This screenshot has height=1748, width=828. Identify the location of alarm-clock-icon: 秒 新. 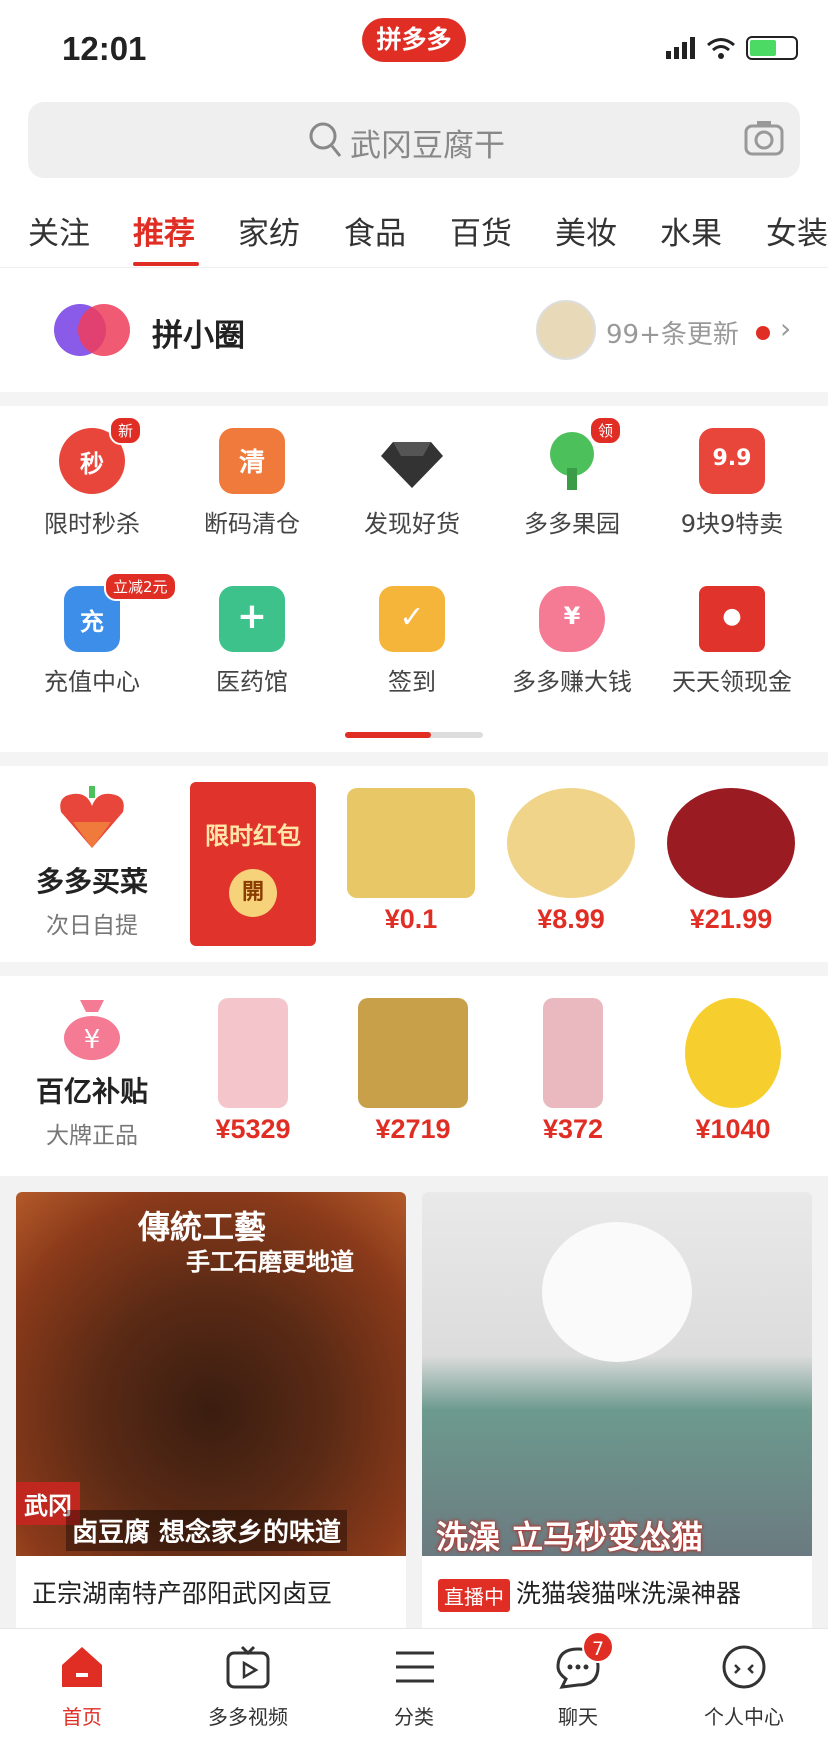
(101, 455).